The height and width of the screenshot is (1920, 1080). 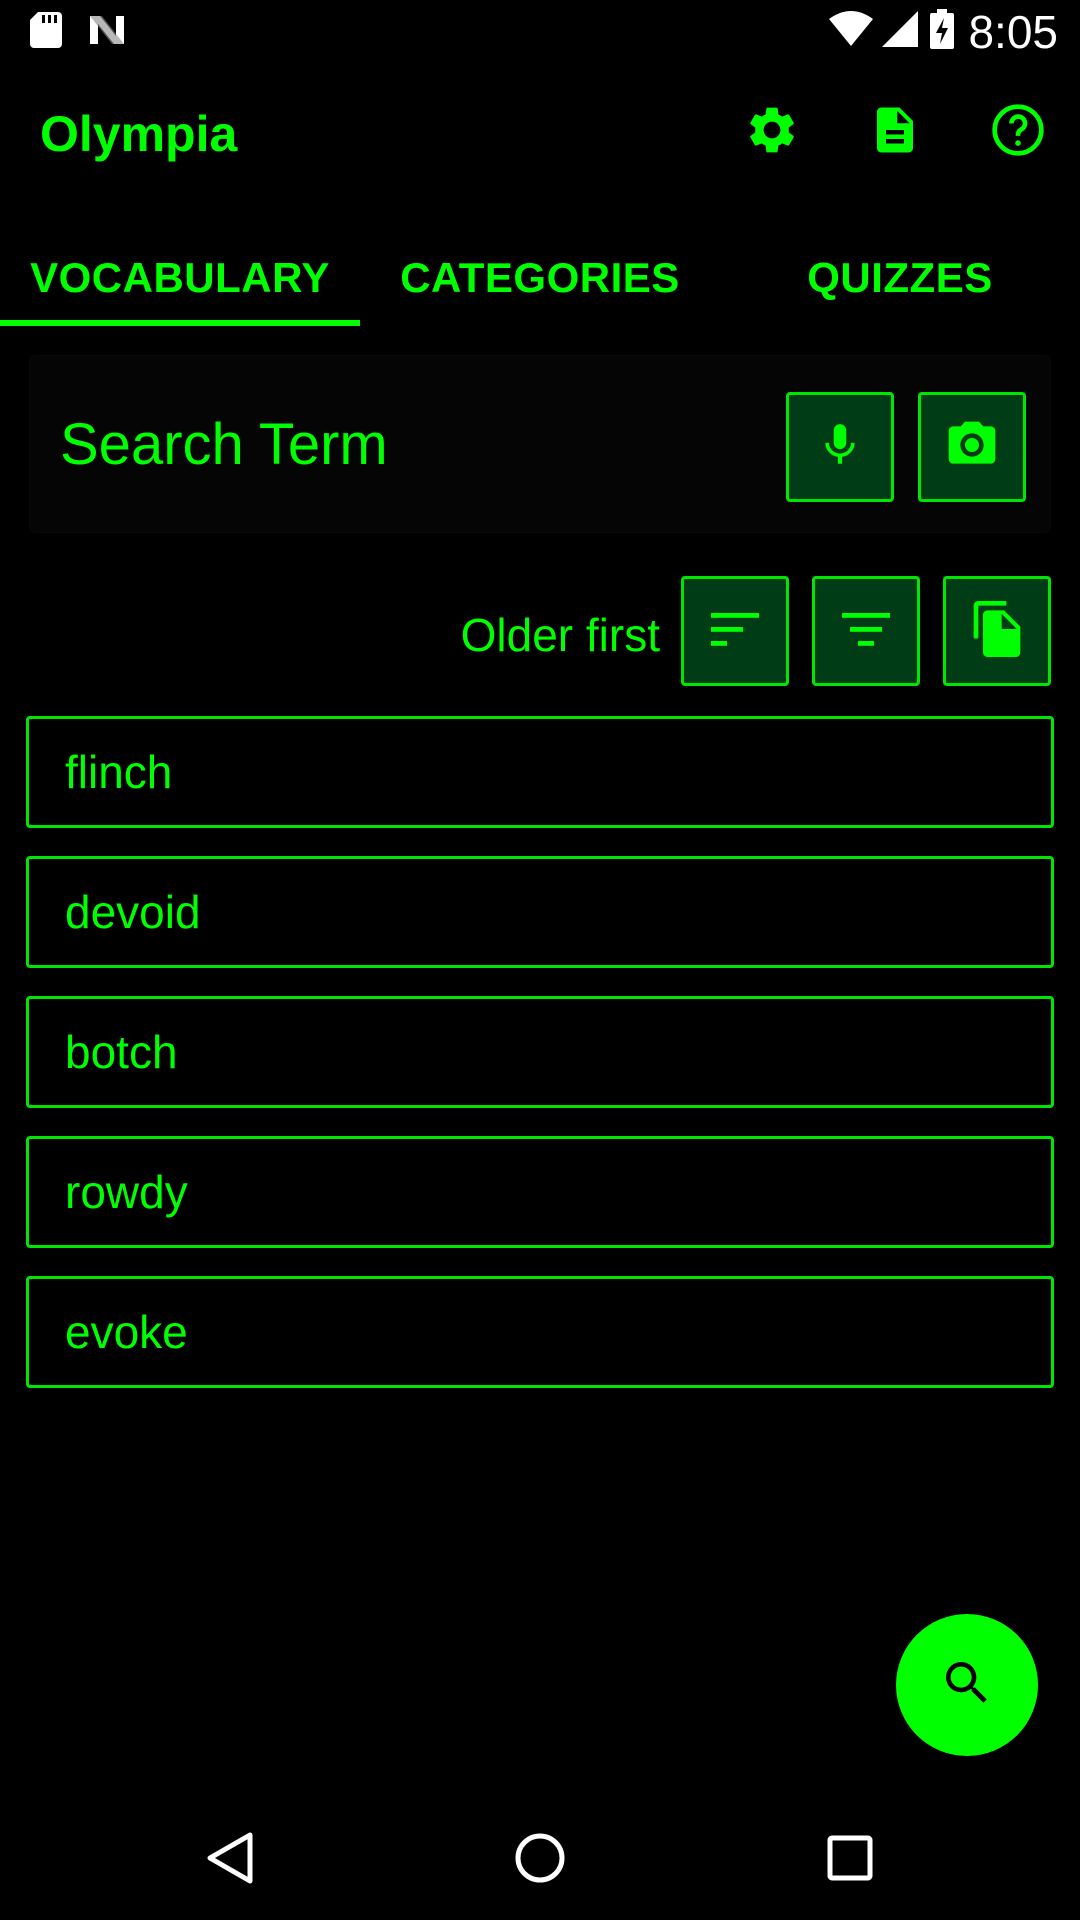 What do you see at coordinates (46, 32) in the screenshot?
I see `sd-card-icon` at bounding box center [46, 32].